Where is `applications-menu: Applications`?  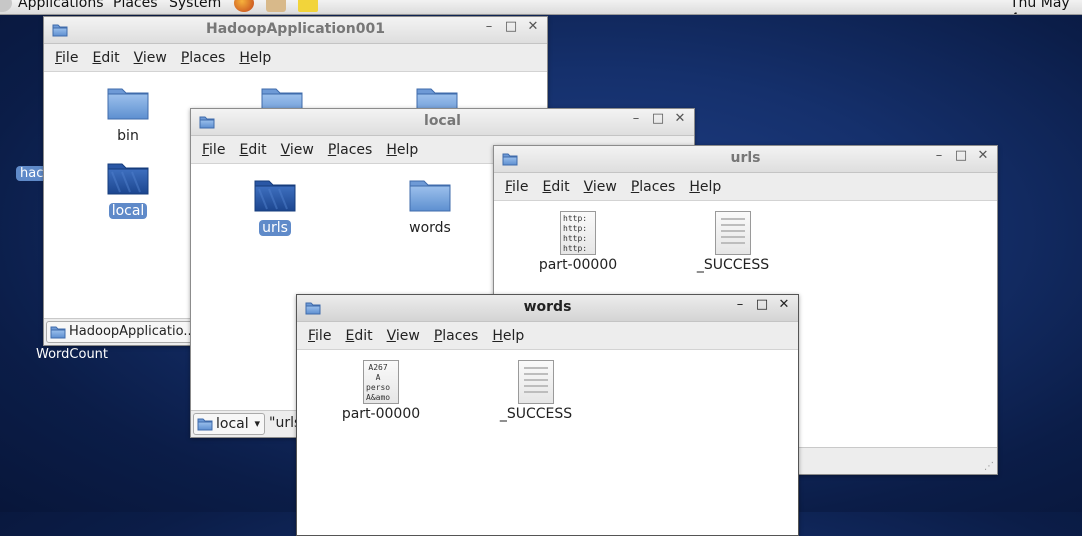 applications-menu: Applications is located at coordinates (61, 5).